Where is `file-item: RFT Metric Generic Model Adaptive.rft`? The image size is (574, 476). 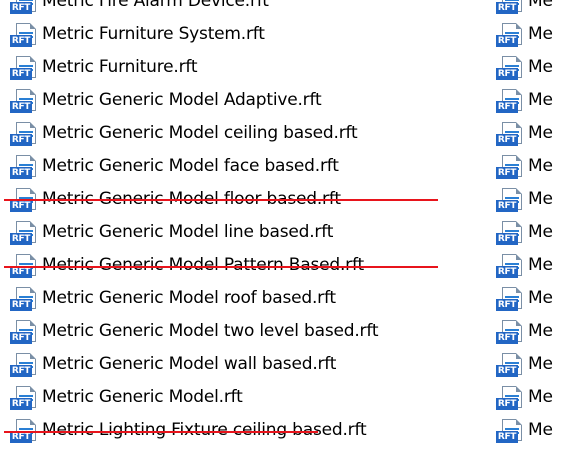
file-item: RFT Metric Generic Model Adaptive.rft is located at coordinates (166, 100).